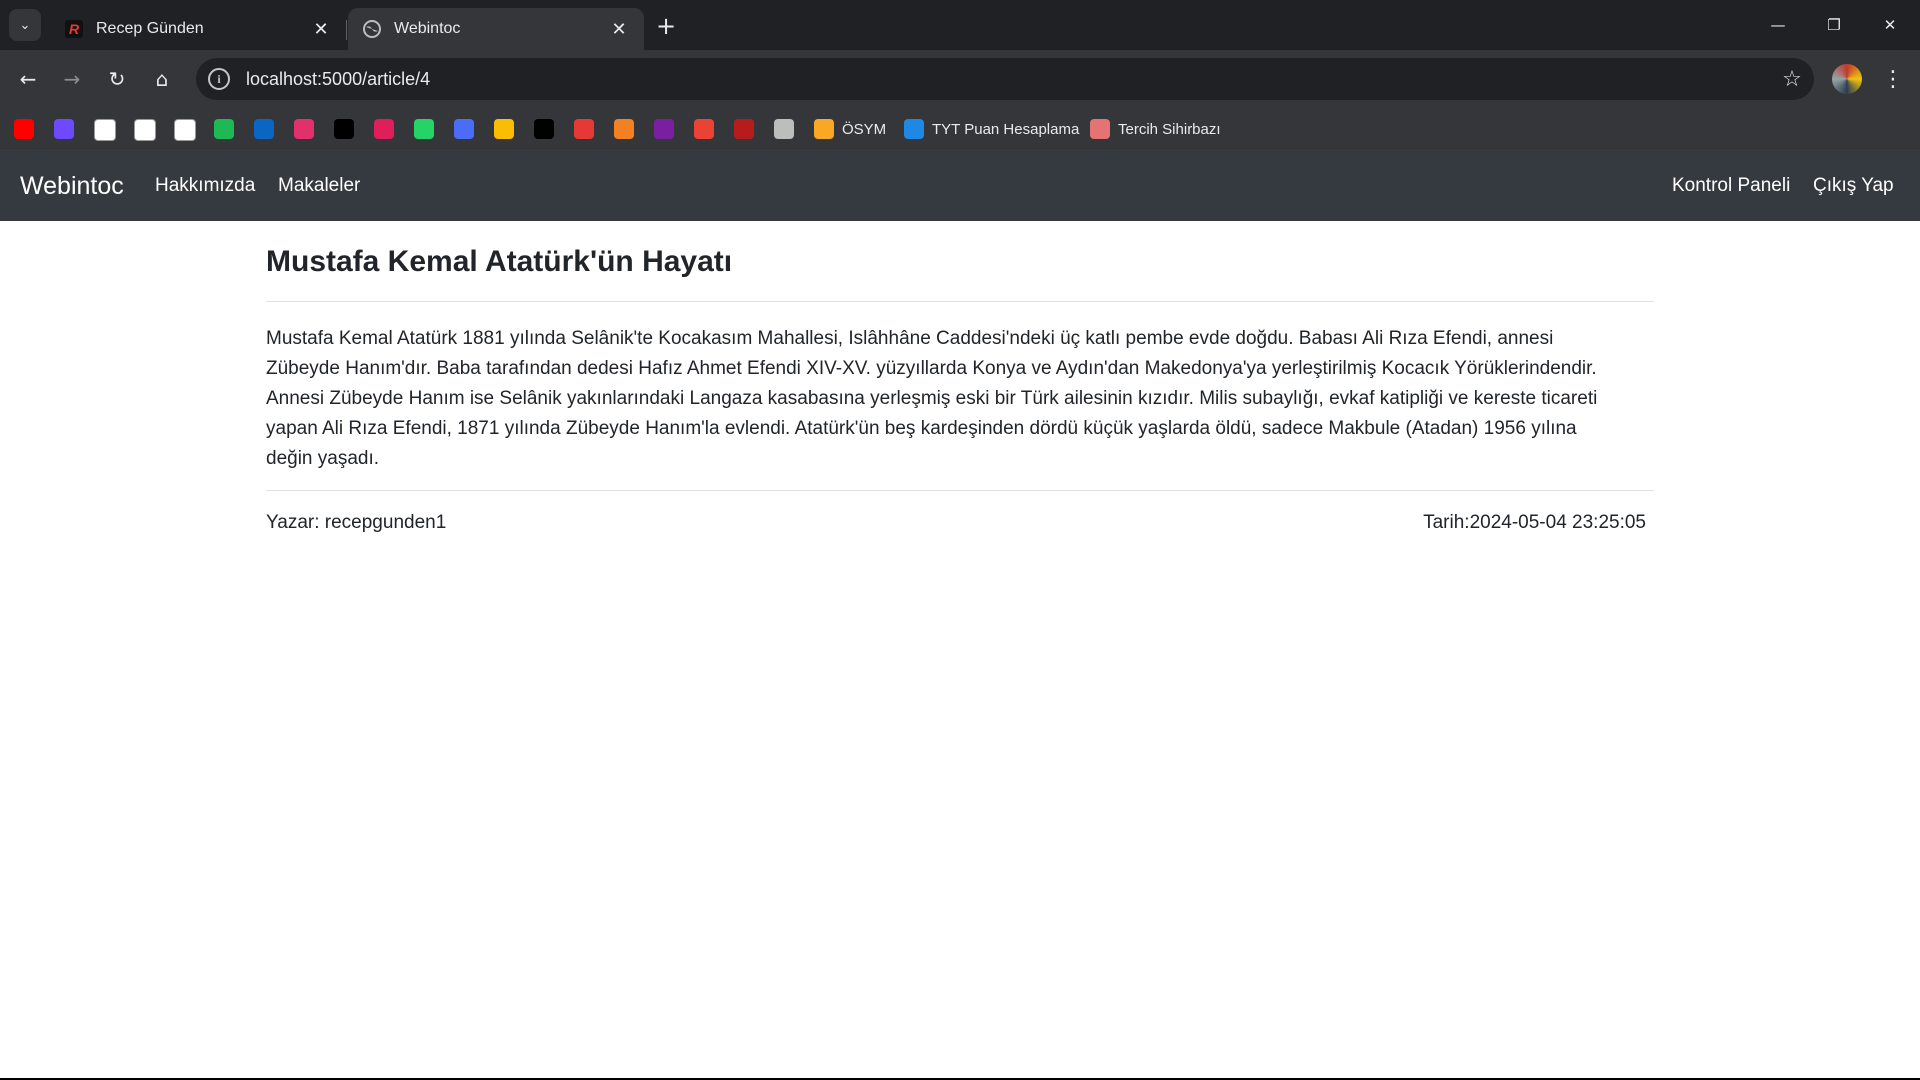 This screenshot has width=1920, height=1080. What do you see at coordinates (1006, 129) in the screenshot?
I see `bookmark-label: TYT Puan Hesaplama` at bounding box center [1006, 129].